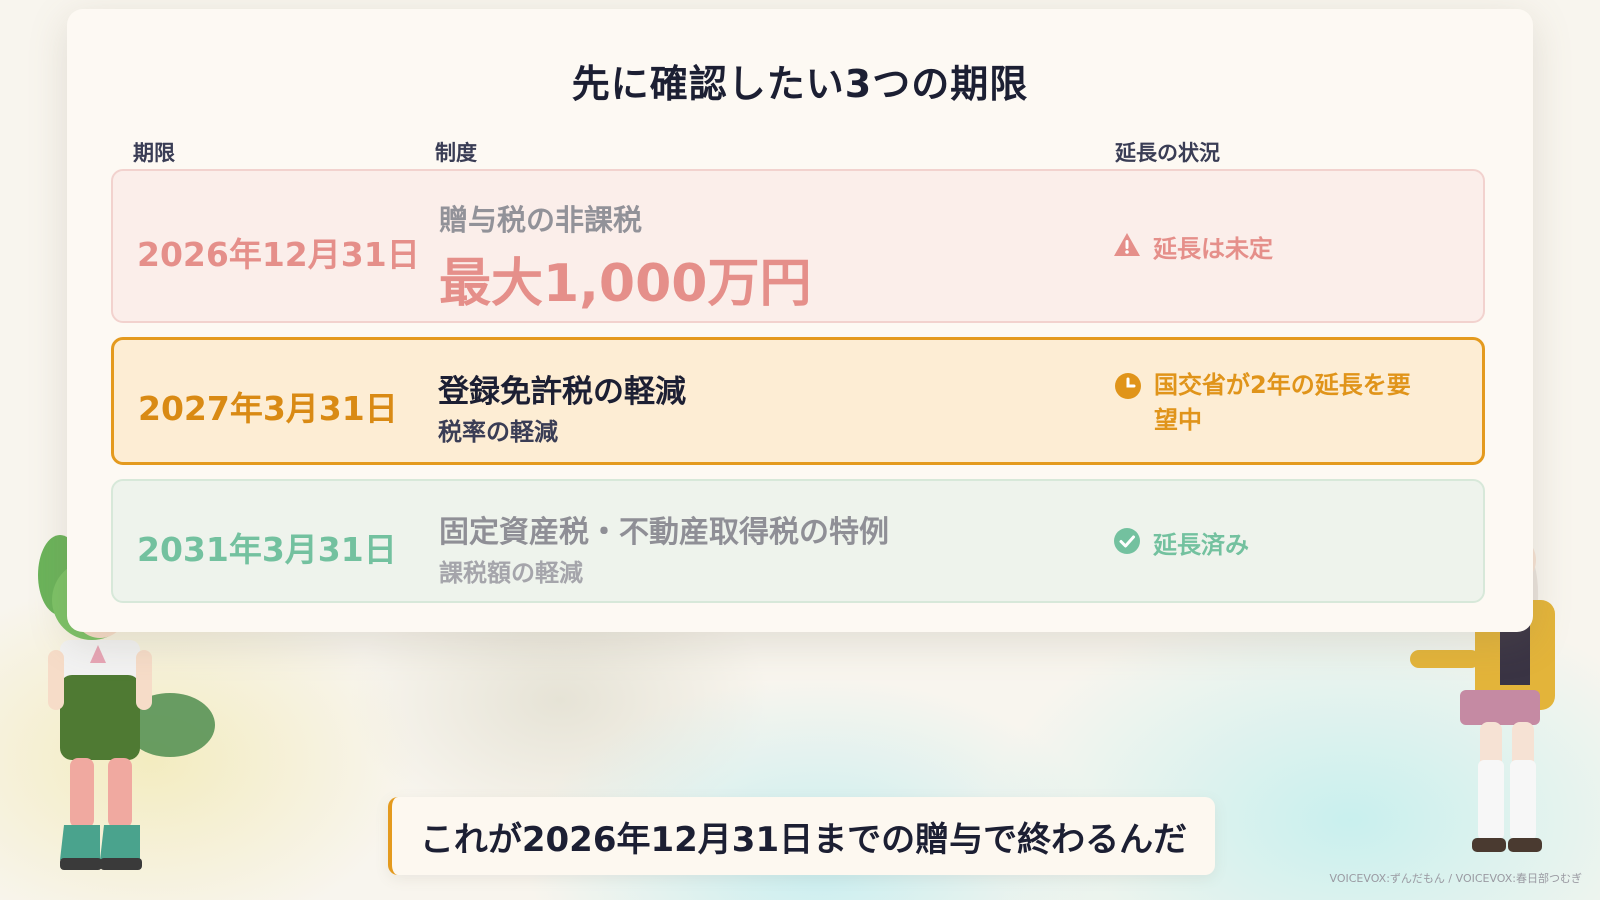 This screenshot has height=900, width=1600. I want to click on status-cell: 延長済み, so click(1181, 542).